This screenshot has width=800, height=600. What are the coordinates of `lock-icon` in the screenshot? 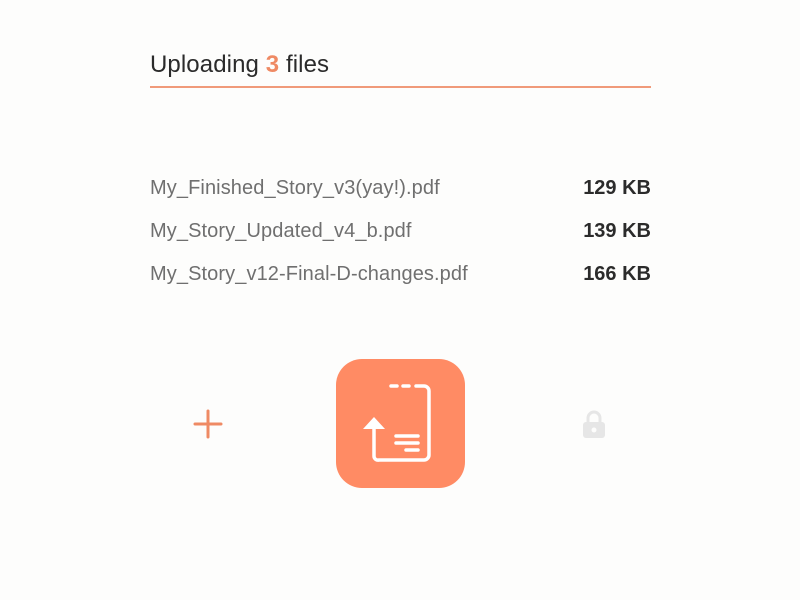 It's located at (594, 424).